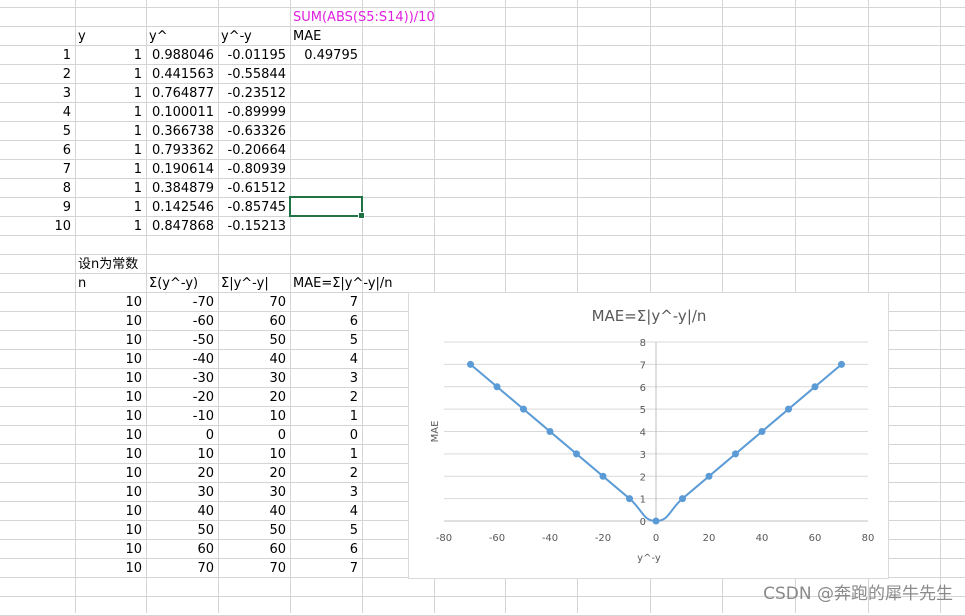 The image size is (965, 616). I want to click on cell-diff: -0.61512, so click(252, 188).